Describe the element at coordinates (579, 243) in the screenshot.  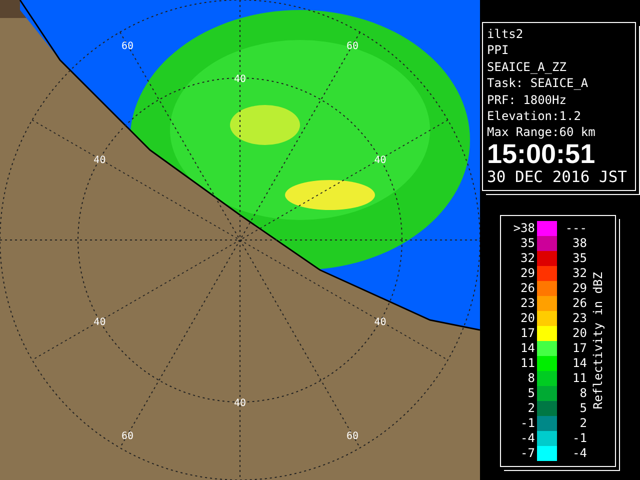
I see `legend-value: 38` at that location.